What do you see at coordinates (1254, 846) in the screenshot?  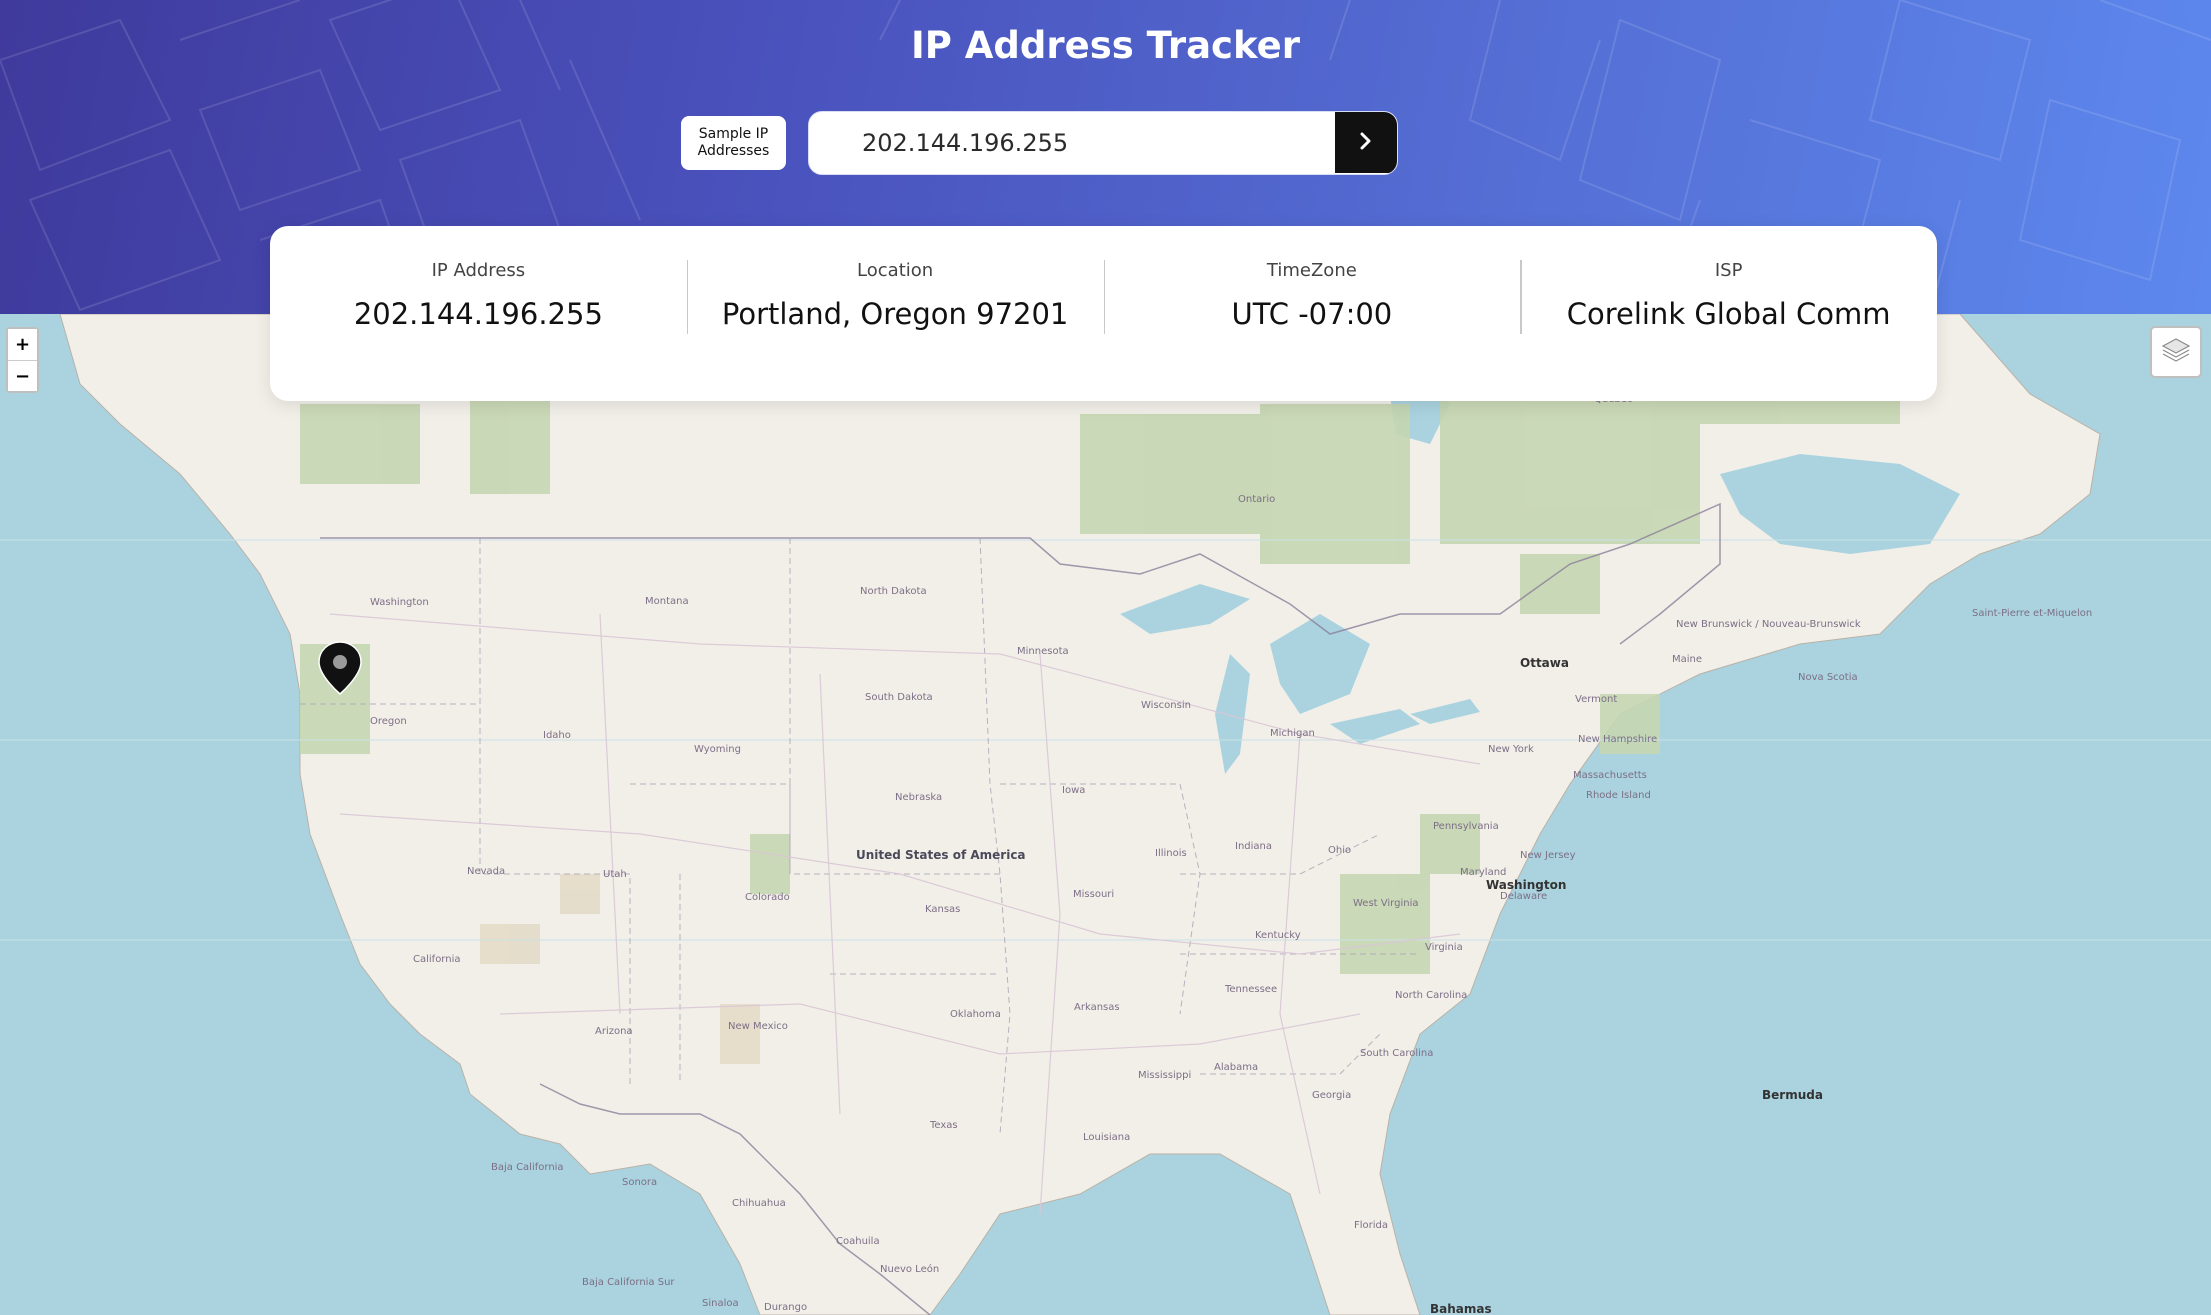 I see `map-label-indiana: Indiana` at bounding box center [1254, 846].